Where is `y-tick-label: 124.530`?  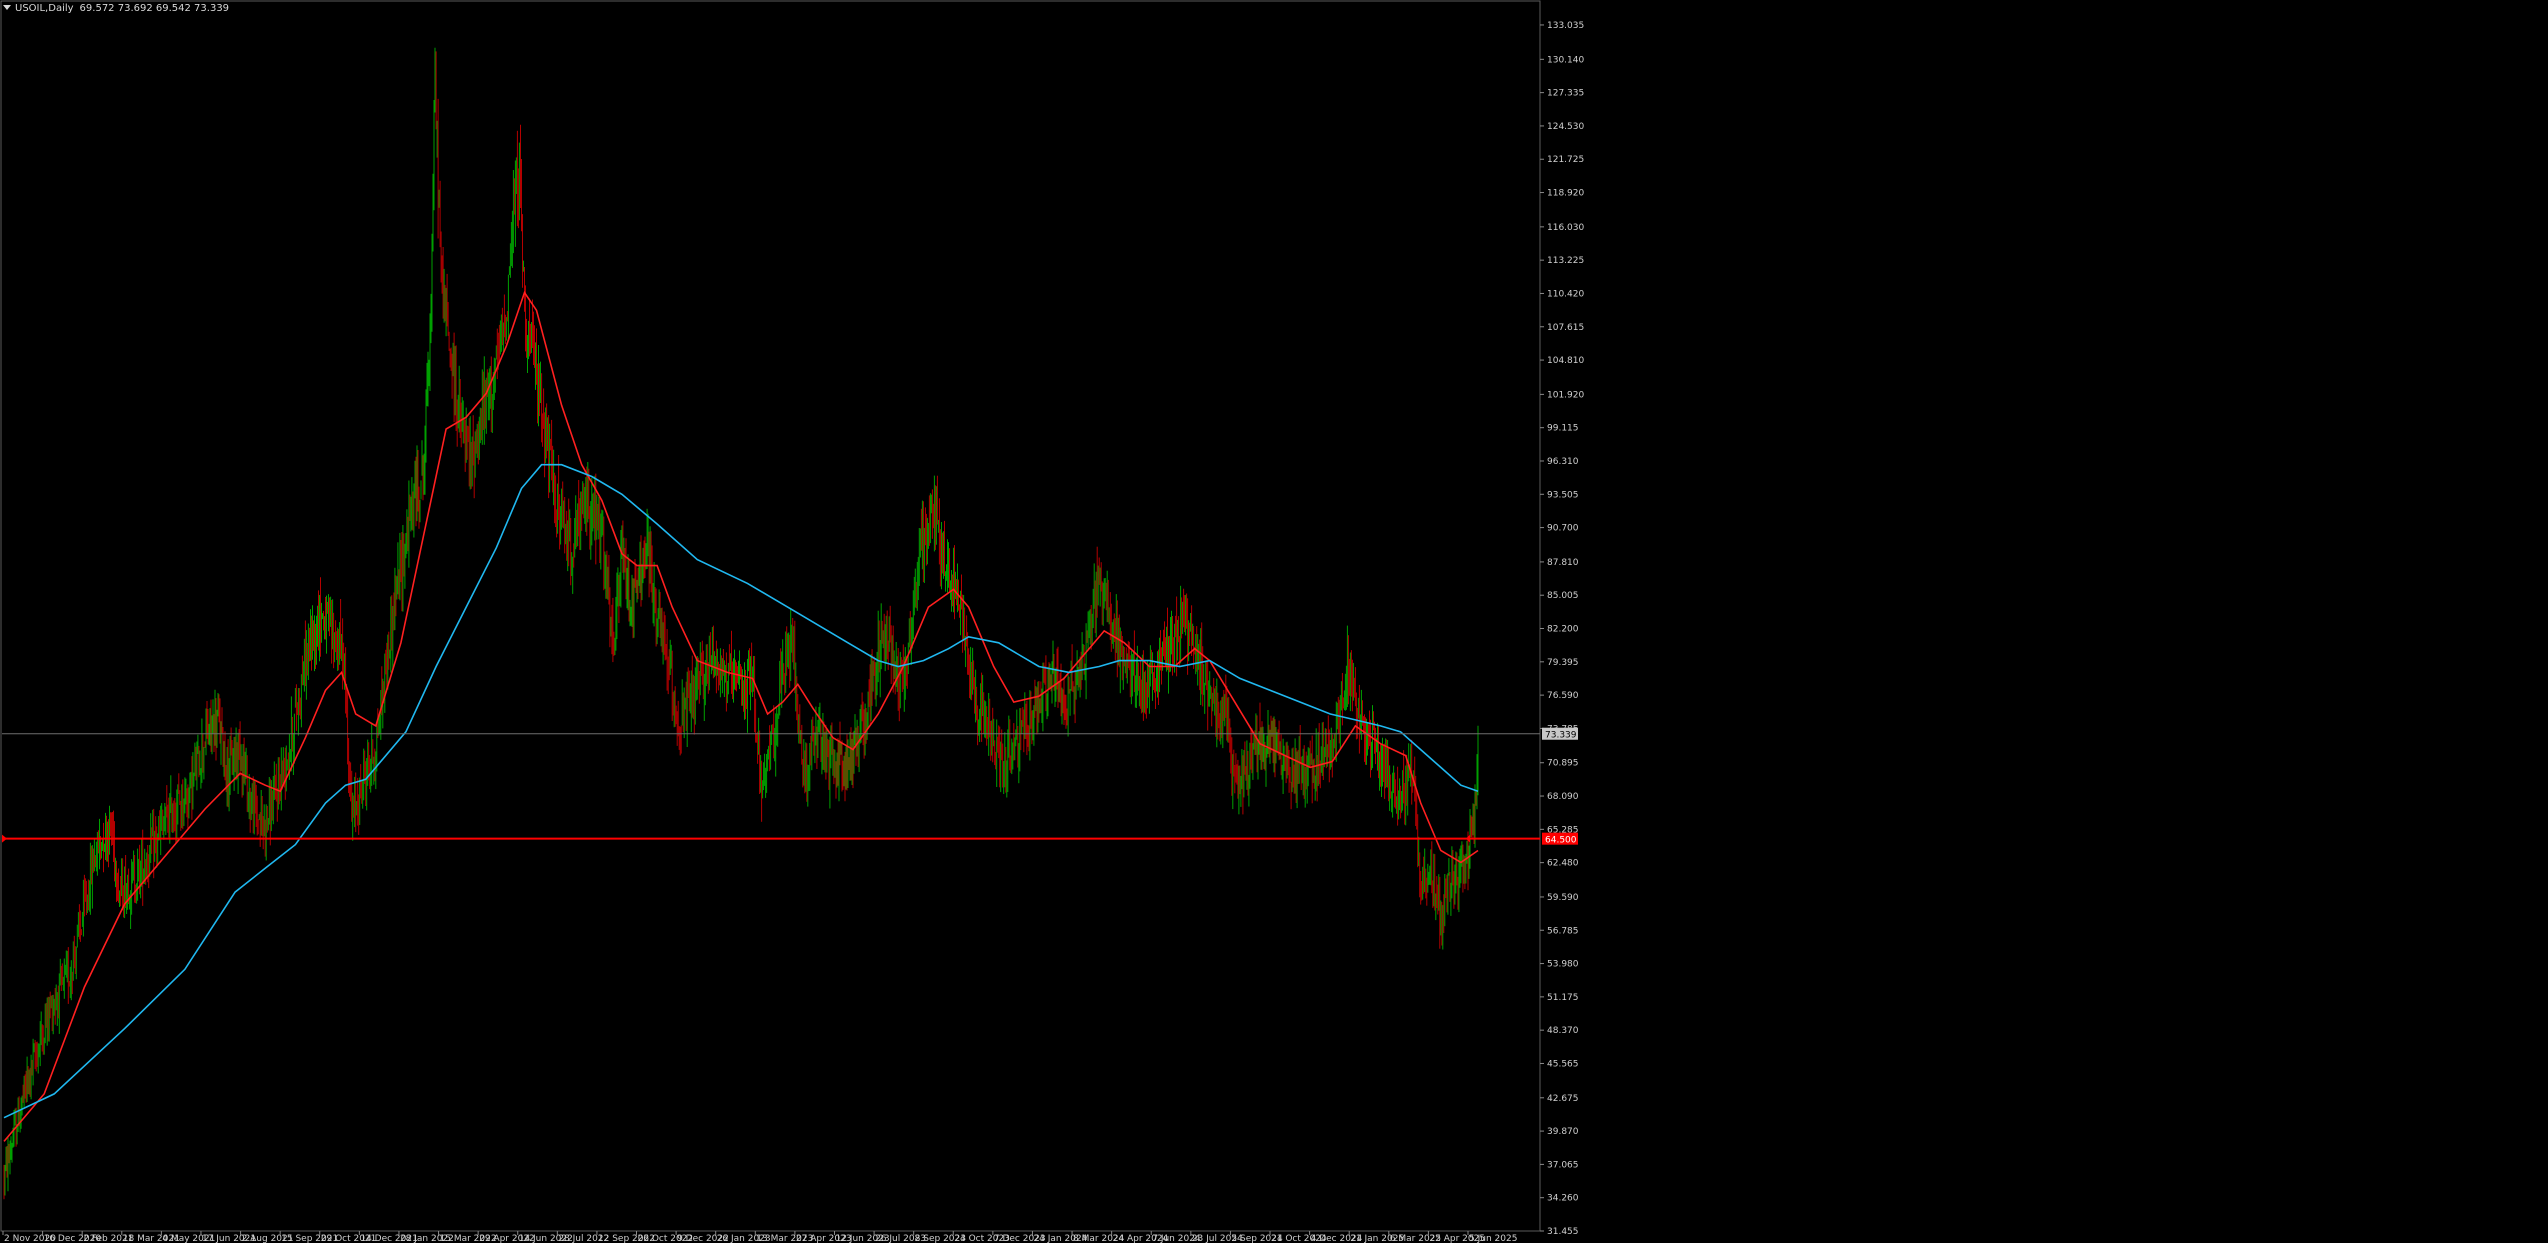 y-tick-label: 124.530 is located at coordinates (1565, 127).